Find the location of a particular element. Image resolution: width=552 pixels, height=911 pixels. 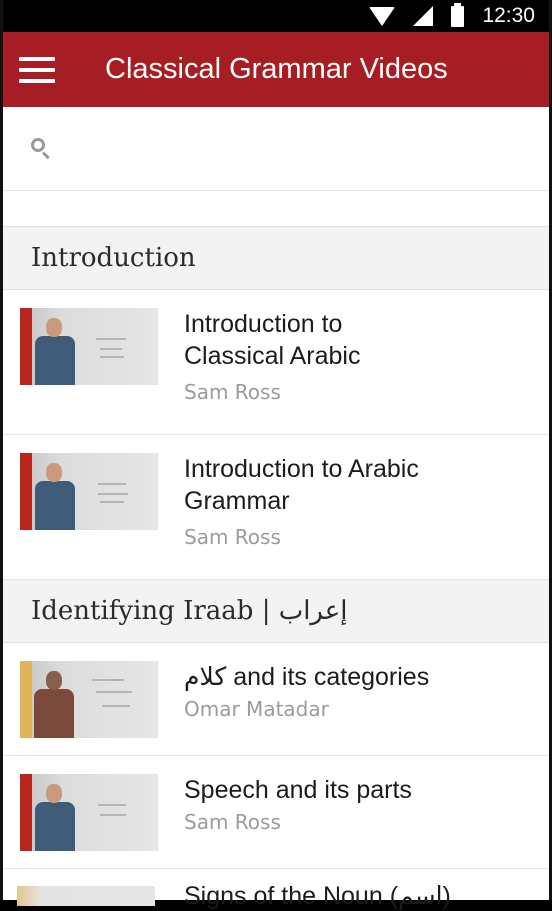

search-icon is located at coordinates (42, 148).